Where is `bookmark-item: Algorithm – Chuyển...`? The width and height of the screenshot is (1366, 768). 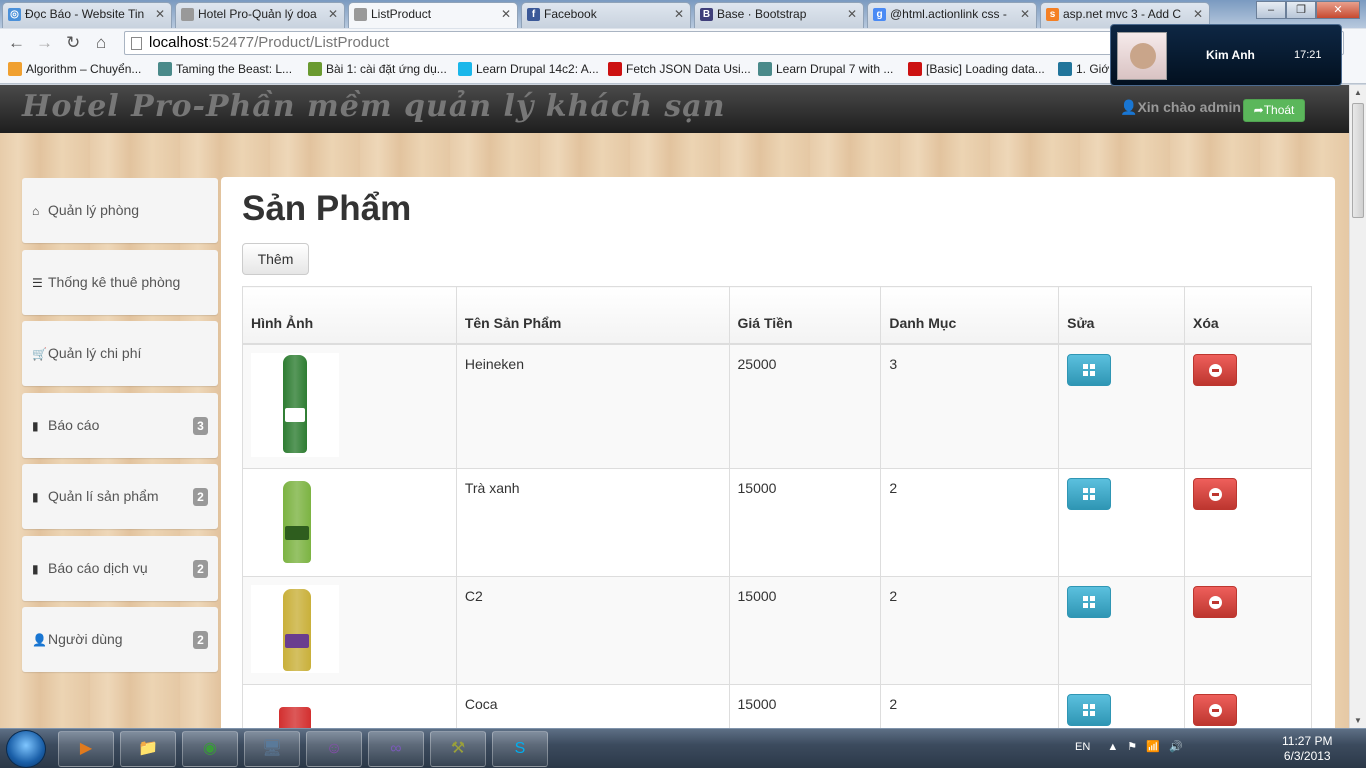 bookmark-item: Algorithm – Chuyển... is located at coordinates (74, 69).